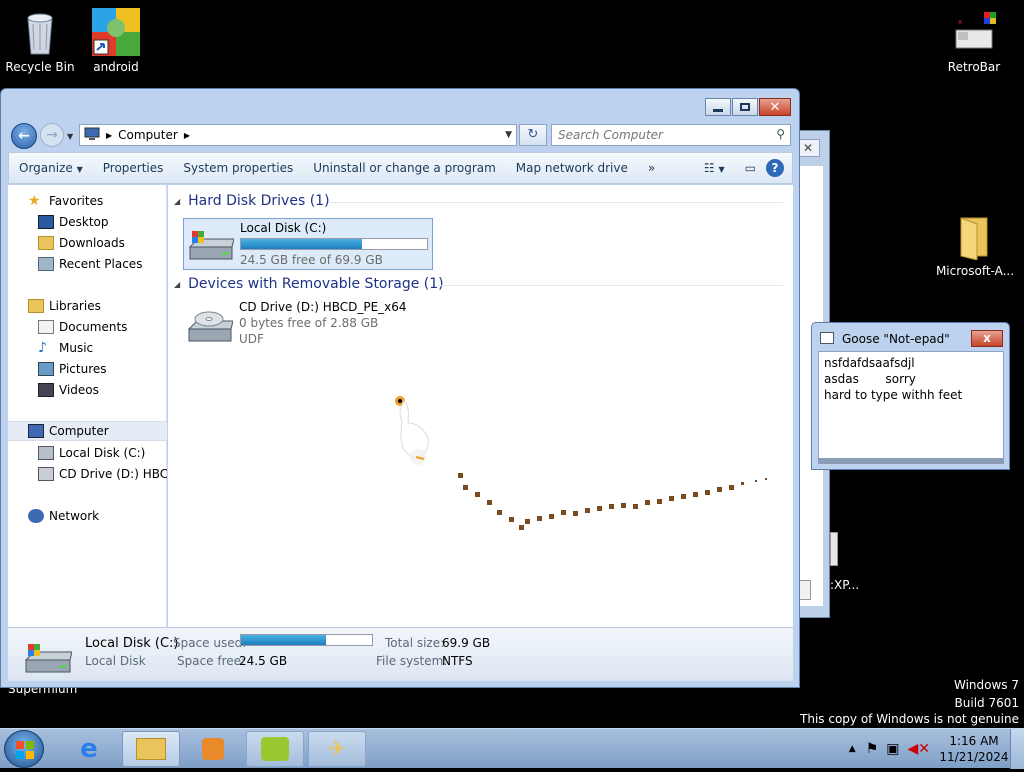  Describe the element at coordinates (960, 22) in the screenshot. I see `svg-text: x` at that location.